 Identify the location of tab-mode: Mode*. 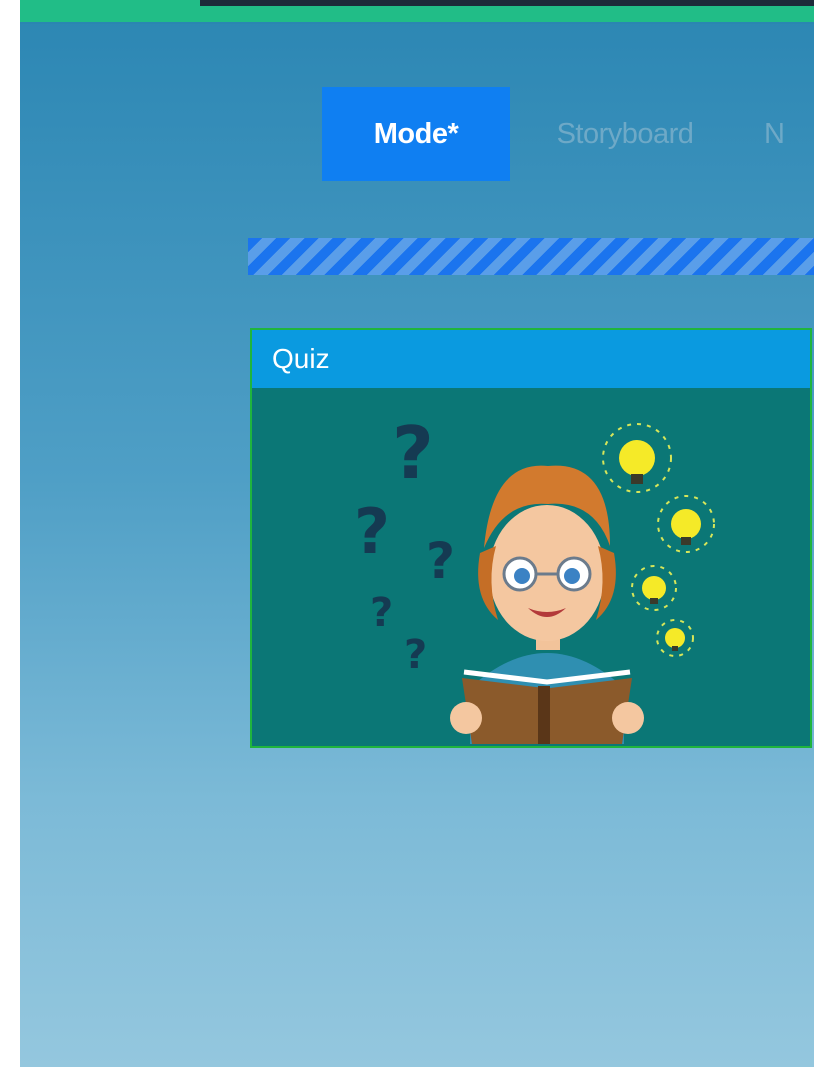
(416, 134).